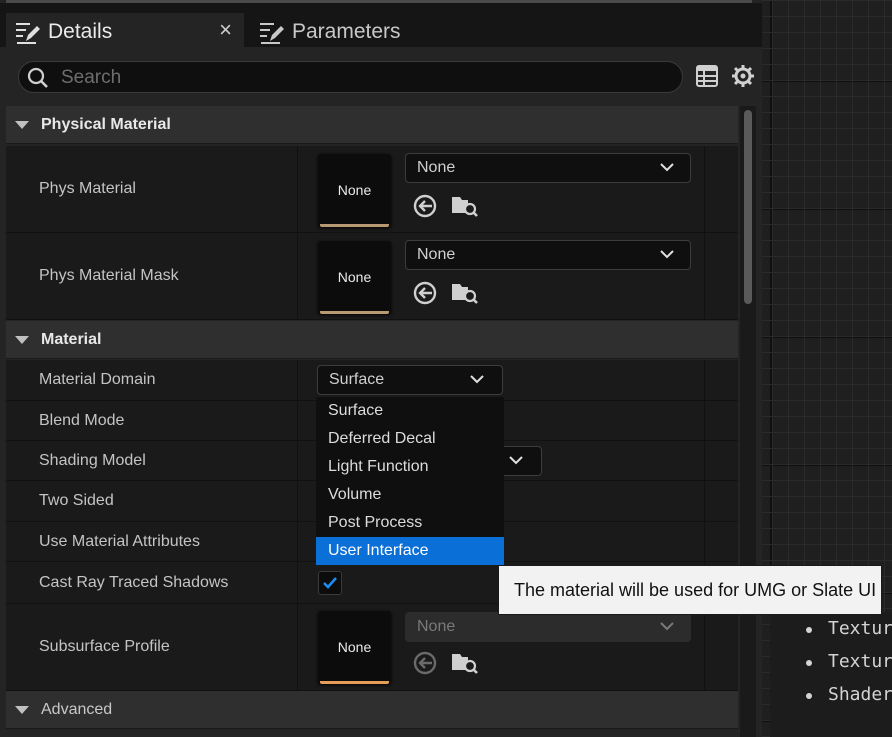  I want to click on property-label: Subsurface Profile, so click(104, 646).